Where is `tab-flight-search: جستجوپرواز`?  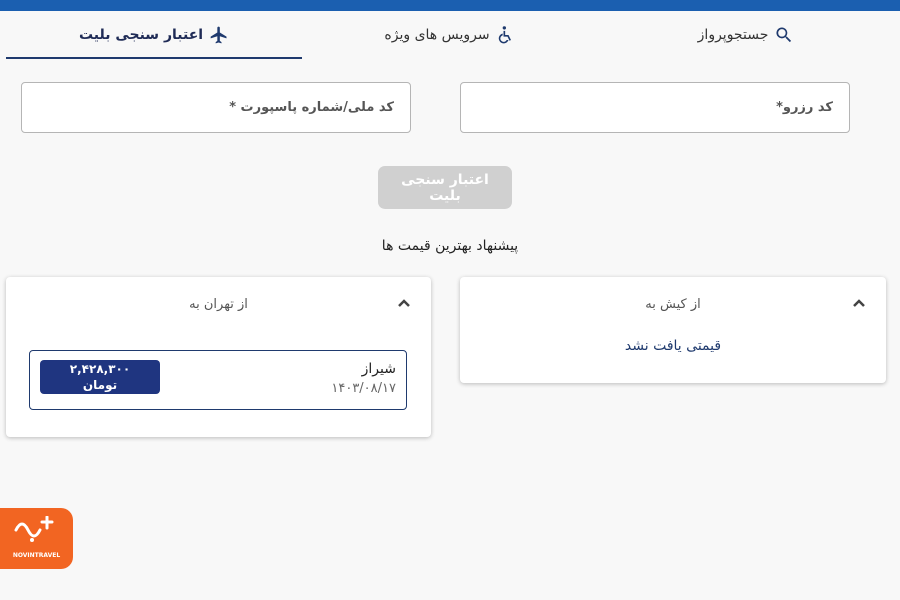
tab-flight-search: جستجوپرواز is located at coordinates (746, 35).